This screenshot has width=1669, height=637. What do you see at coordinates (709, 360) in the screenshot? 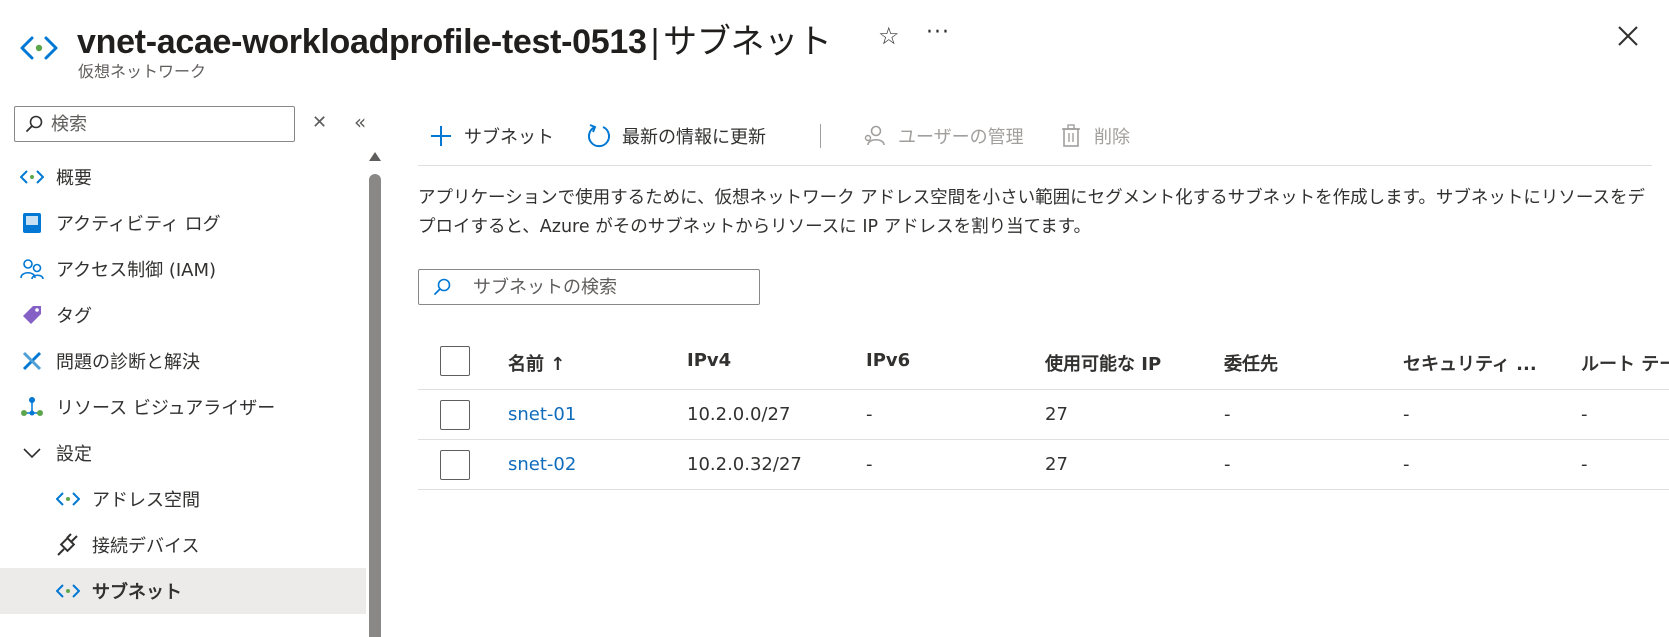
I see `column-header-ipv4: IPv4` at bounding box center [709, 360].